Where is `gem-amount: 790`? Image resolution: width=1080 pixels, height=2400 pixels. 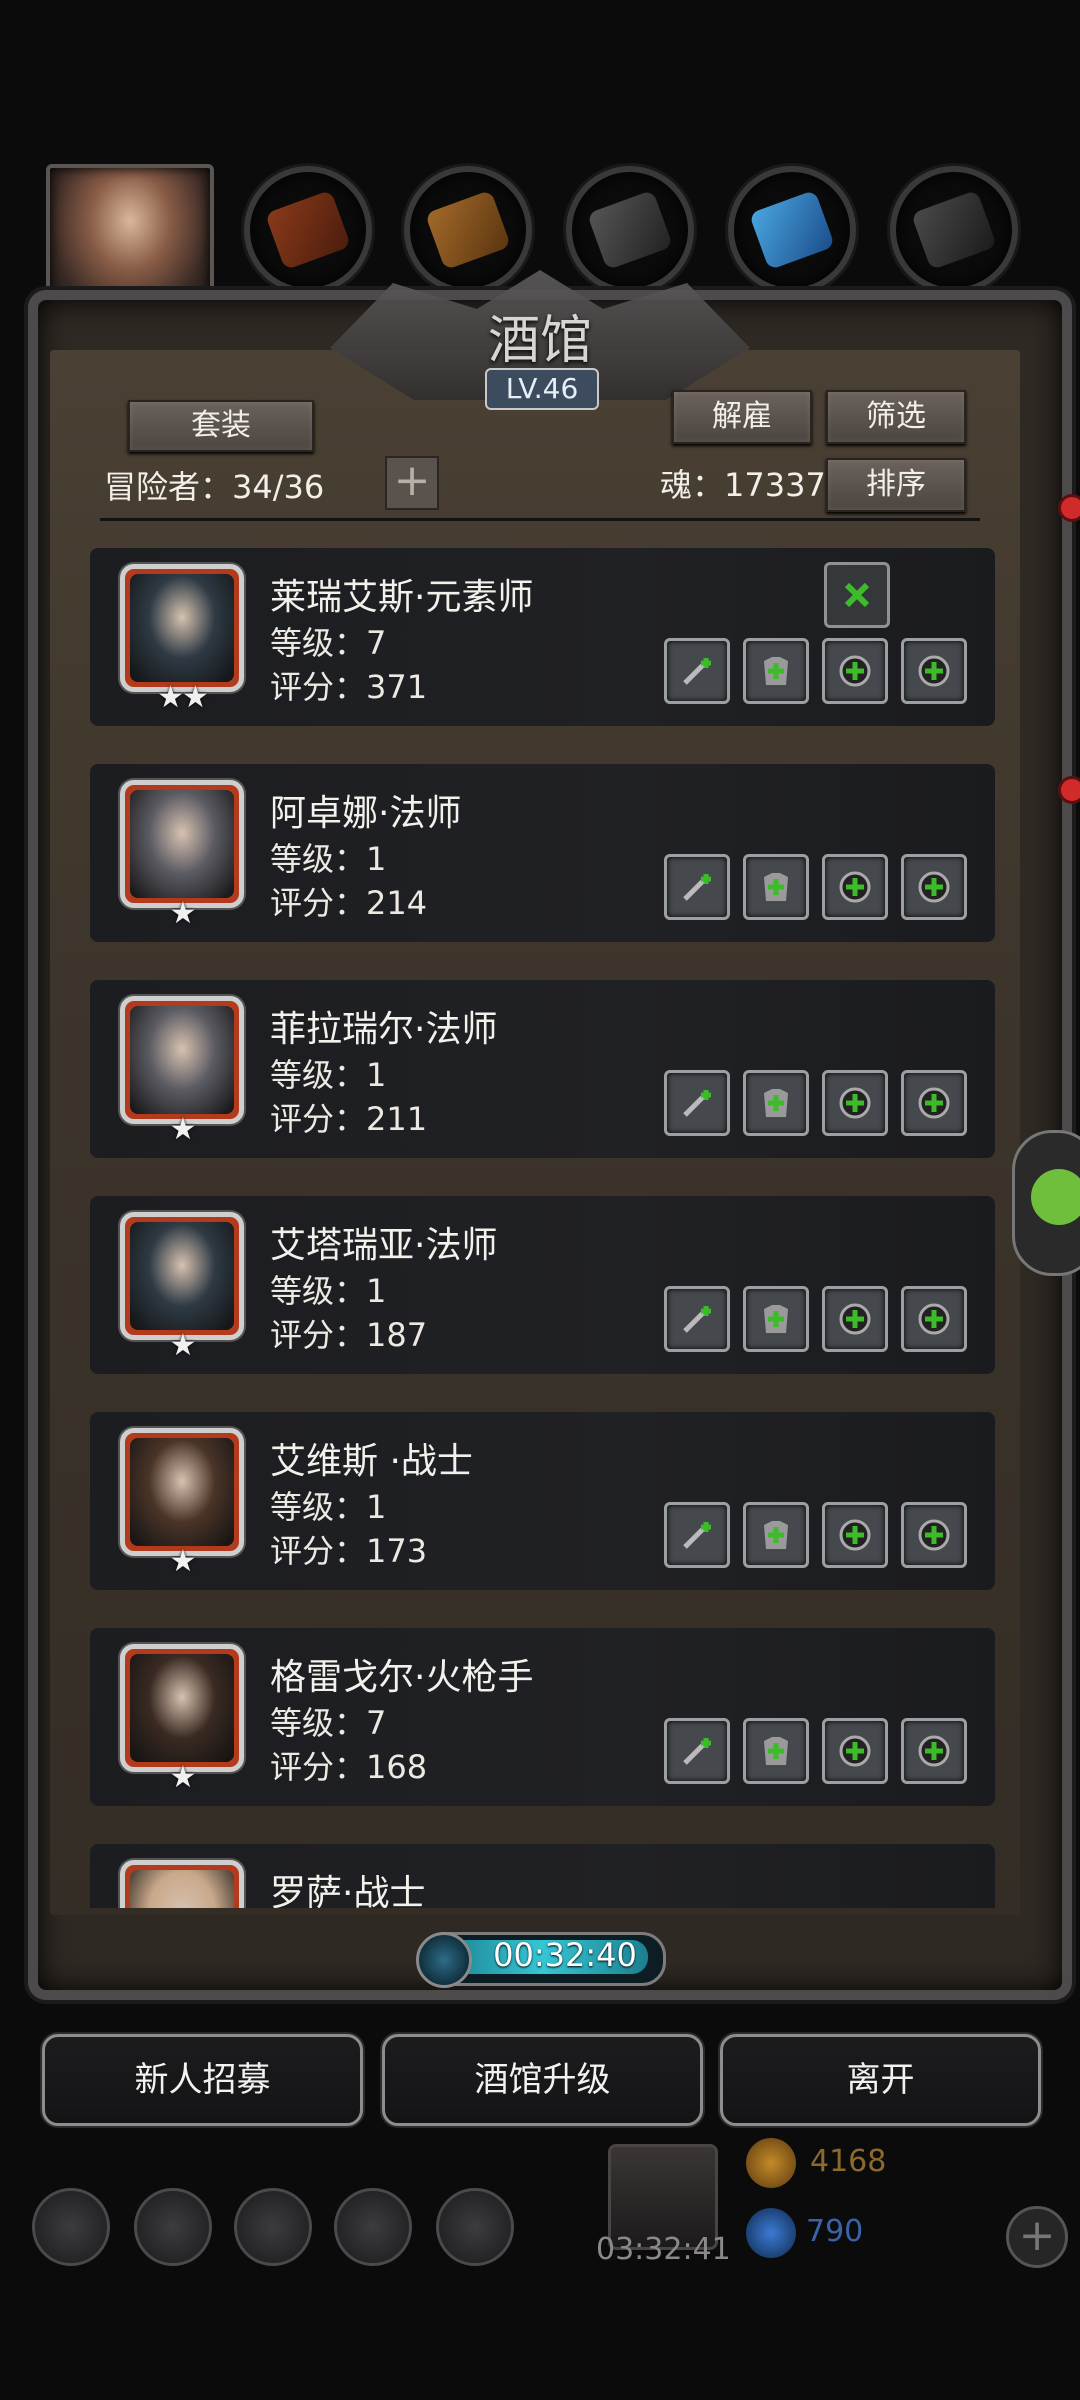 gem-amount: 790 is located at coordinates (835, 2231).